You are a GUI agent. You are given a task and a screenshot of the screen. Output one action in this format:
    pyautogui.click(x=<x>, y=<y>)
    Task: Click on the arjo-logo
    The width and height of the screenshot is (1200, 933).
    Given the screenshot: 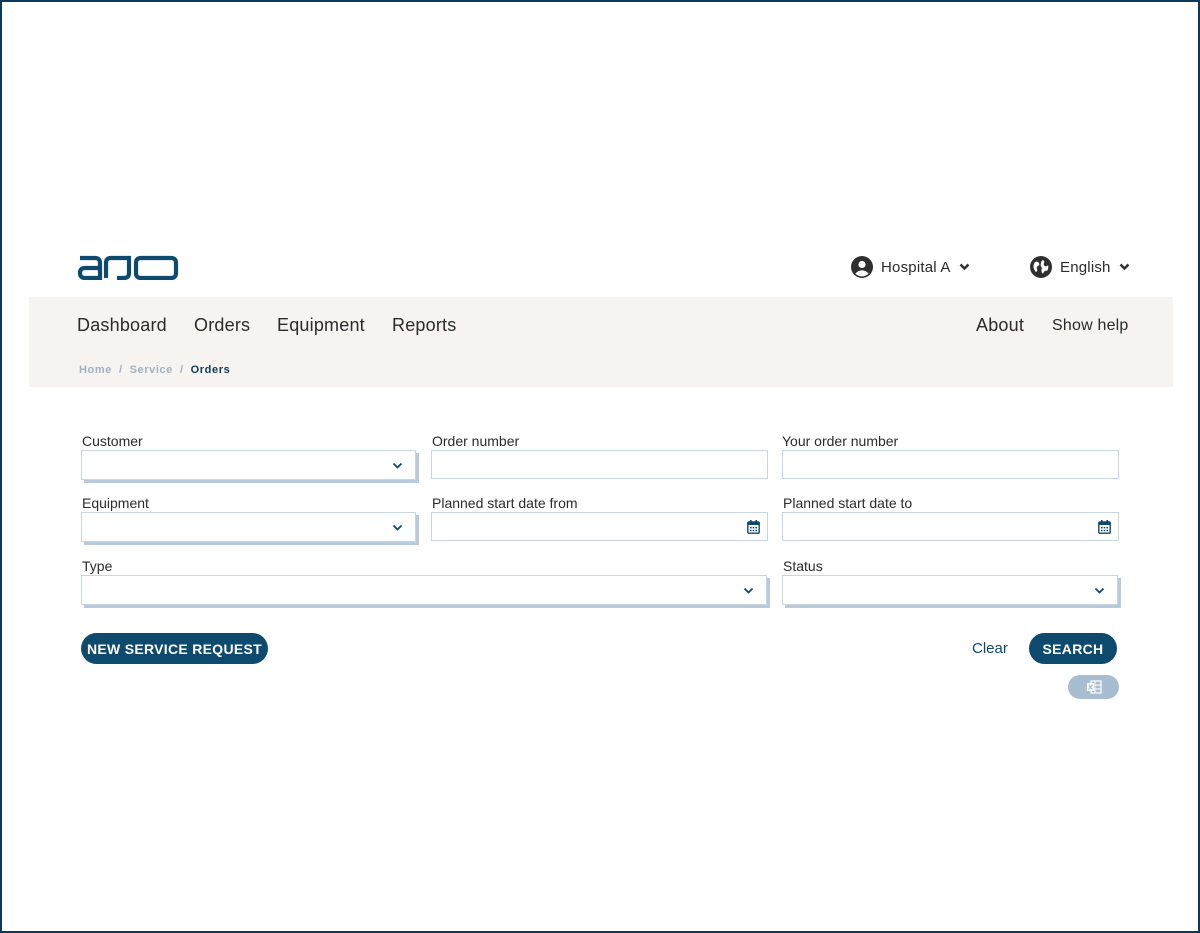 What is the action you would take?
    pyautogui.click(x=128, y=265)
    